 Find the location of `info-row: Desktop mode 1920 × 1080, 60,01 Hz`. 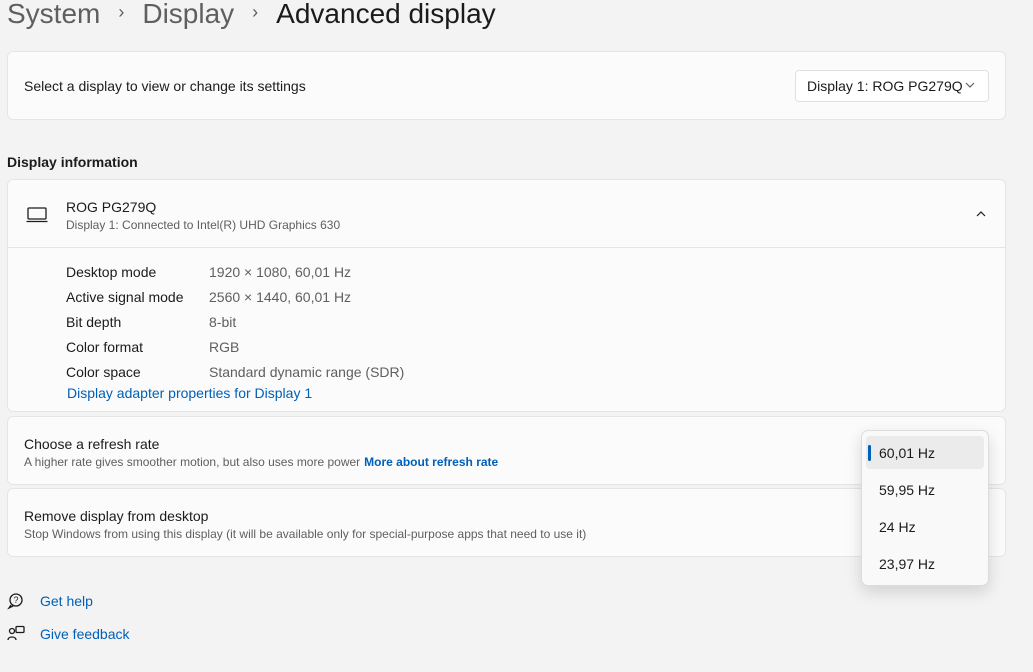

info-row: Desktop mode 1920 × 1080, 60,01 Hz is located at coordinates (235, 271).